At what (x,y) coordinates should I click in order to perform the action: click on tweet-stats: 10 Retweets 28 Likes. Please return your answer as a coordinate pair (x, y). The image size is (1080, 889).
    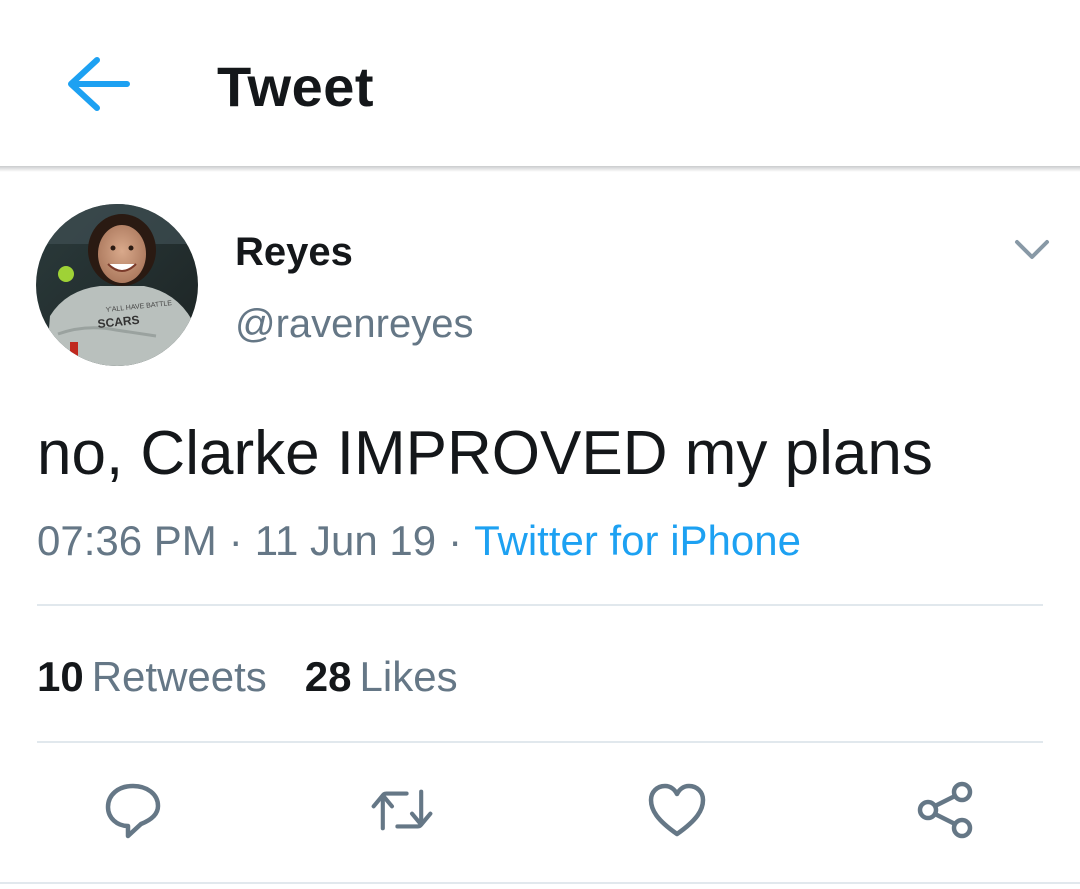
    Looking at the image, I should click on (247, 677).